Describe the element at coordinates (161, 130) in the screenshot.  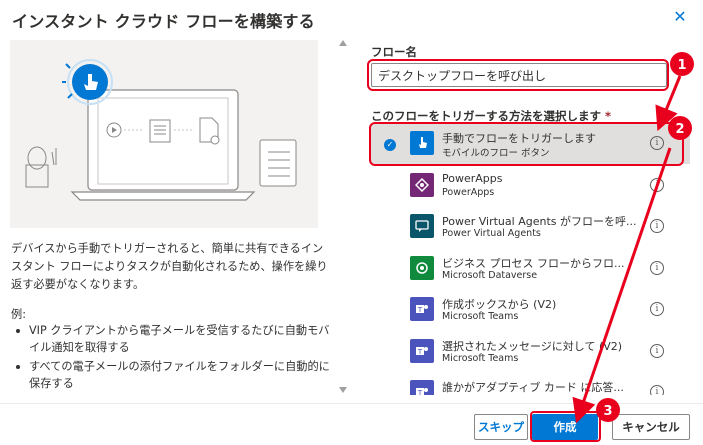
I see `laptop-illustration` at that location.